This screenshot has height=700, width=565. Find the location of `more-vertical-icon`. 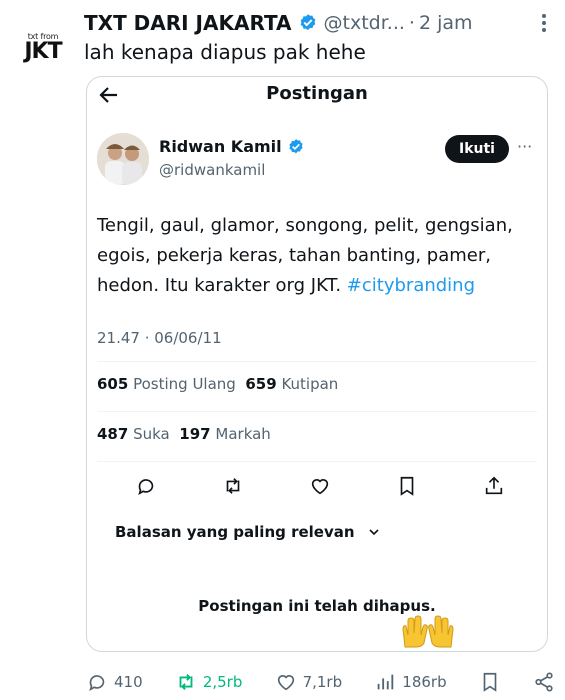

more-vertical-icon is located at coordinates (544, 23).